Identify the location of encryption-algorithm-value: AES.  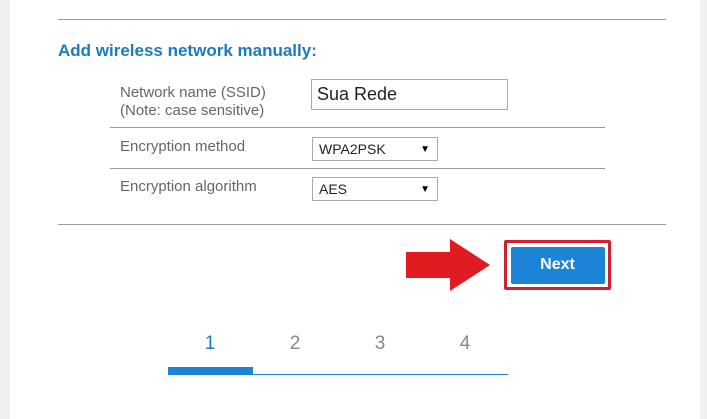
(333, 189).